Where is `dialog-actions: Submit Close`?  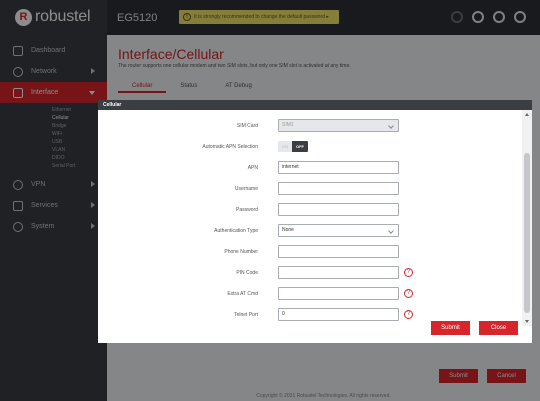 dialog-actions: Submit Close is located at coordinates (470, 328).